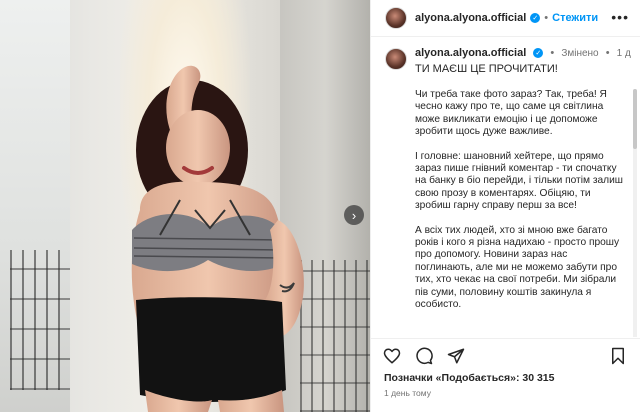 The image size is (640, 413). I want to click on share-icon, so click(456, 356).